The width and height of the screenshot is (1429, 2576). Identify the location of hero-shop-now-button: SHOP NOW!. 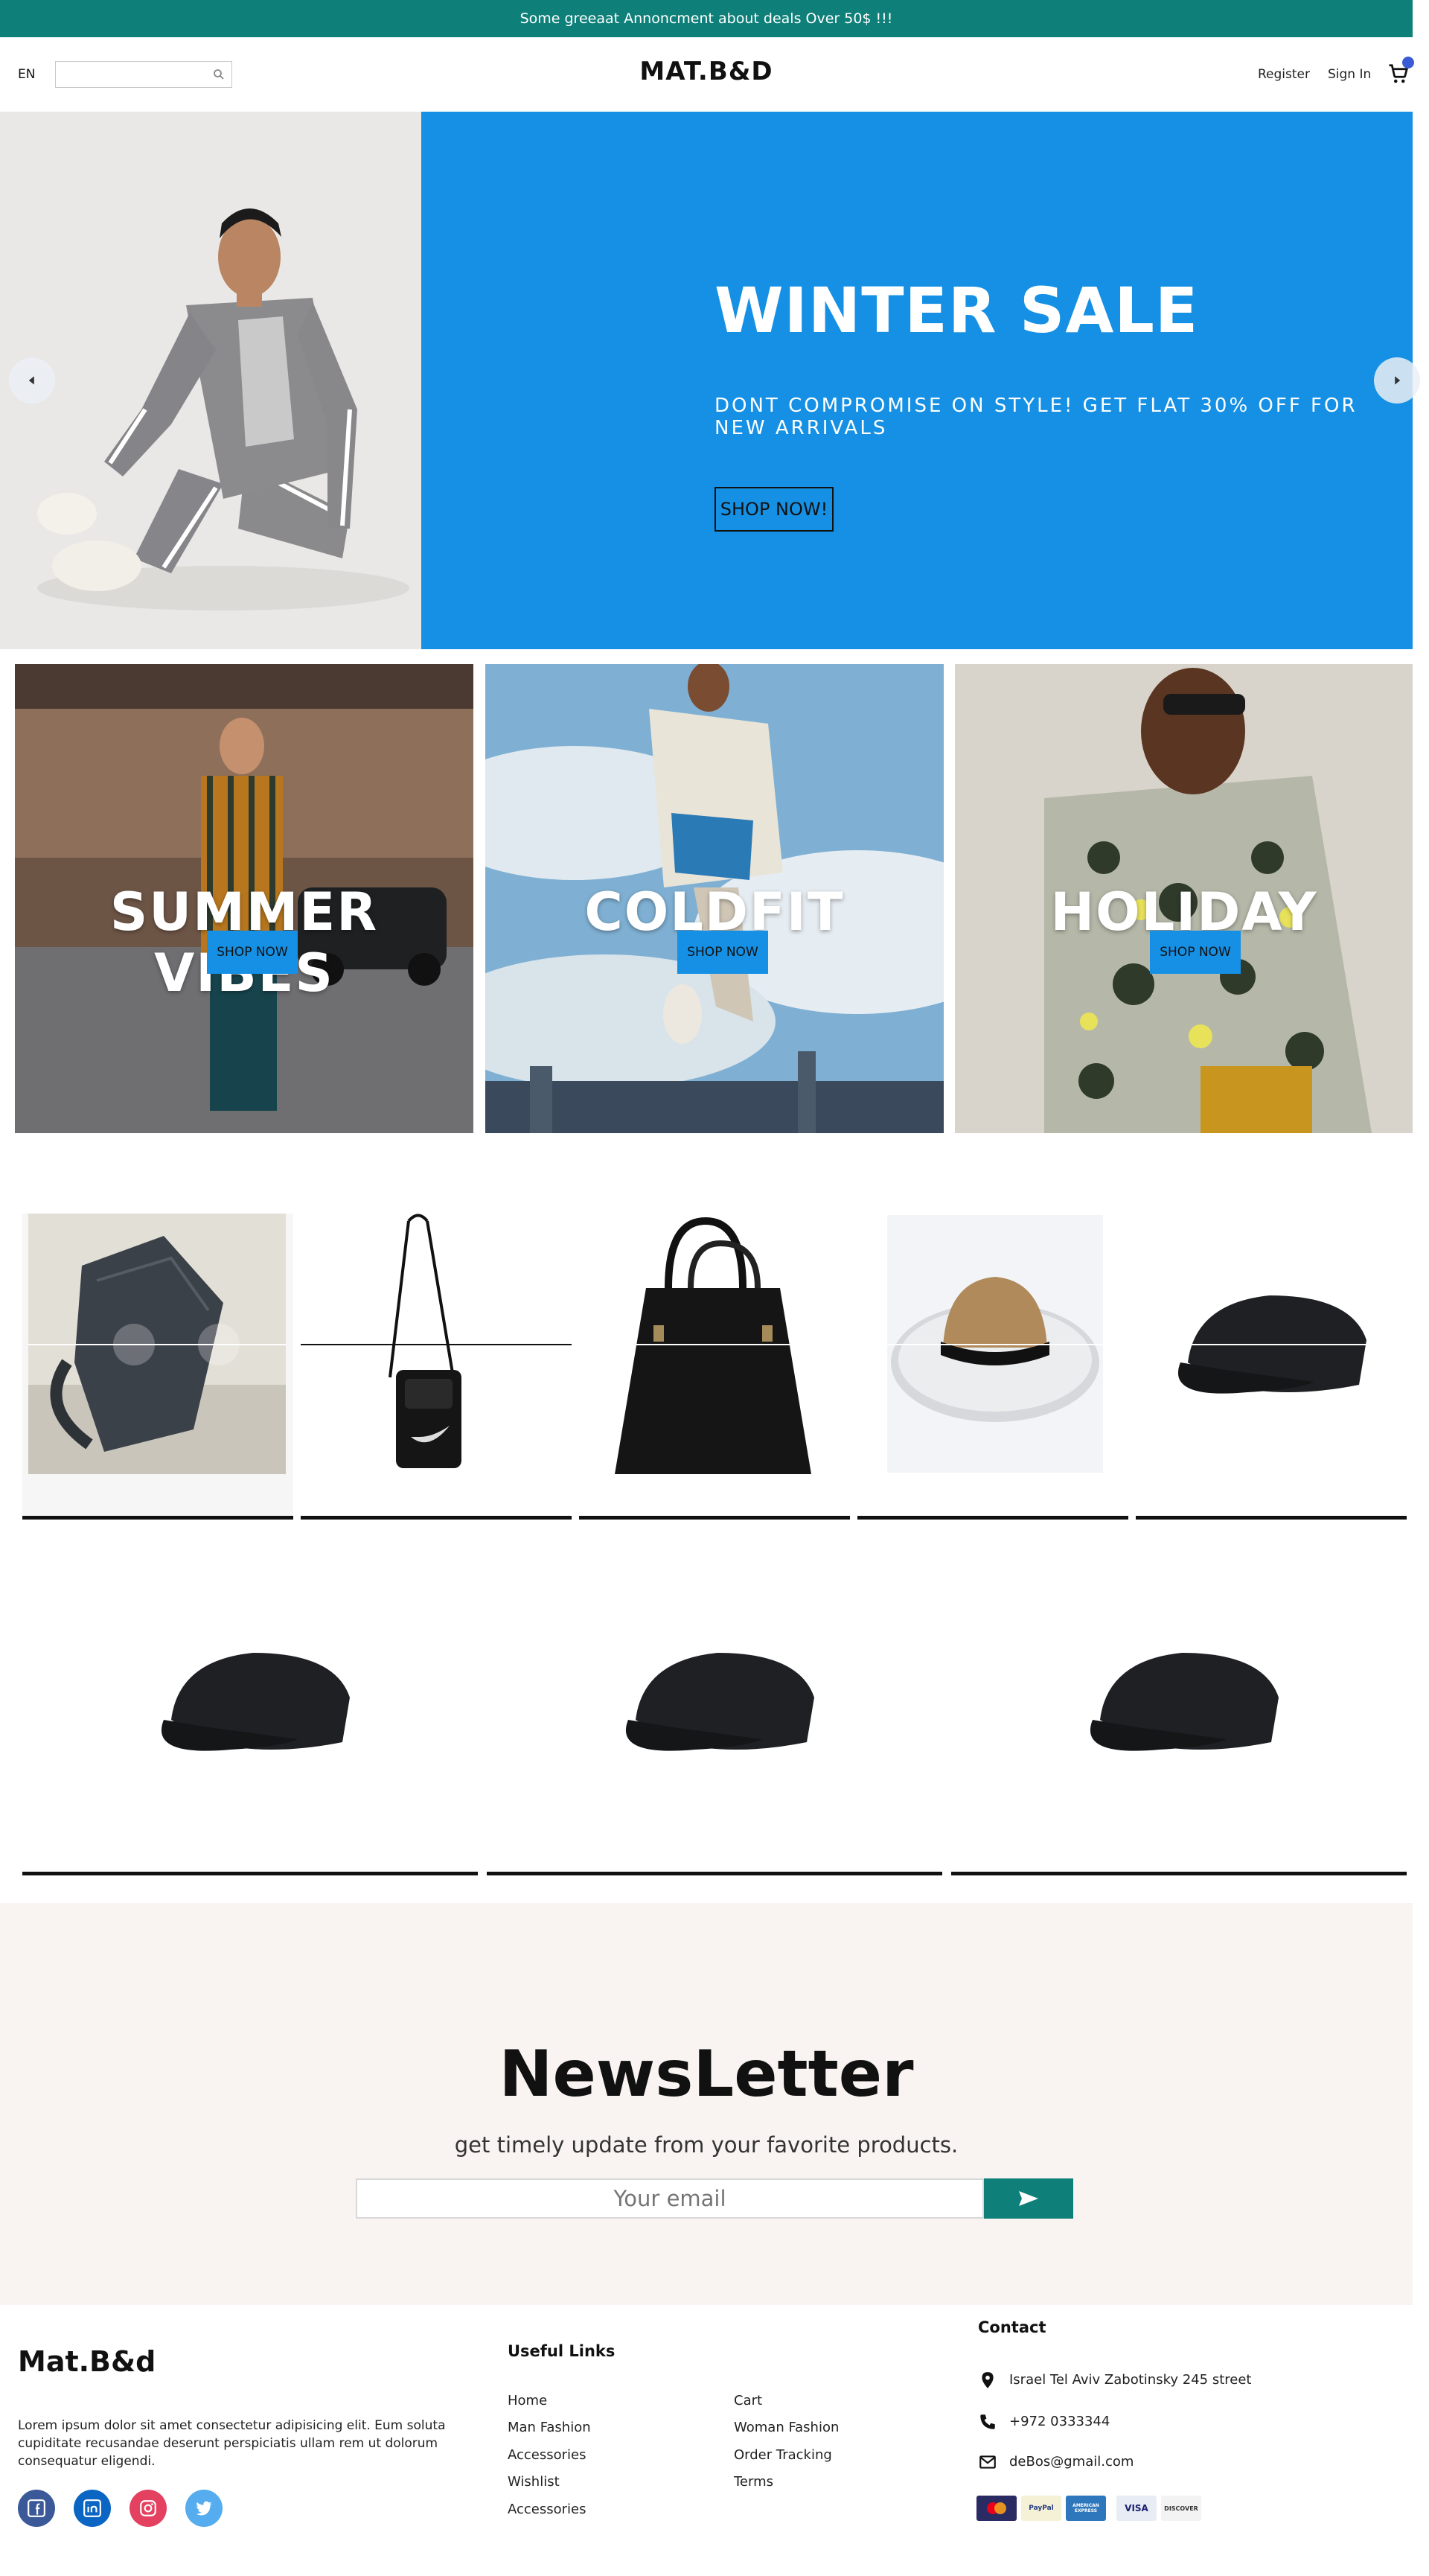
(774, 509).